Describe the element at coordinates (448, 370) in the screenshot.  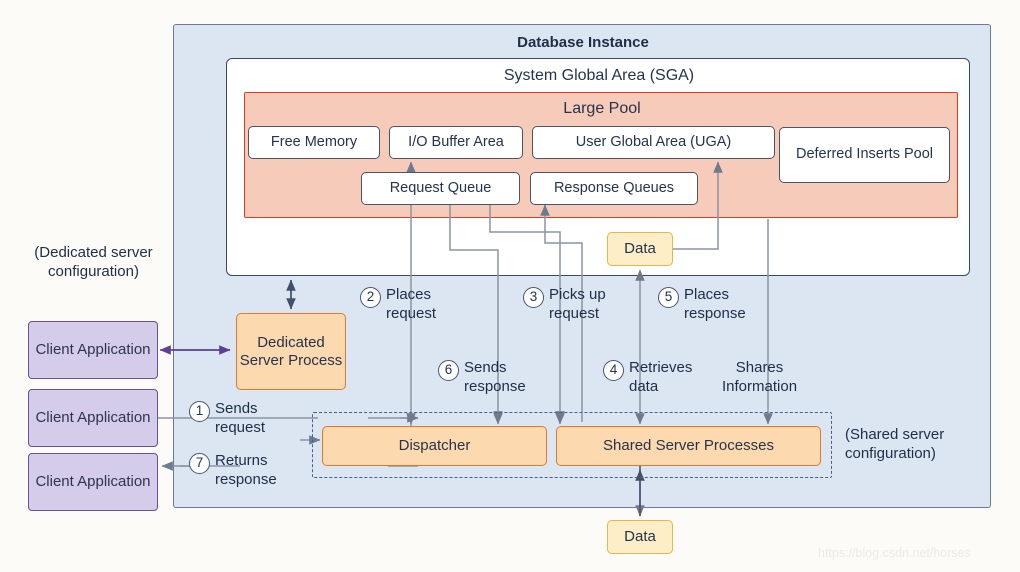
I see `step-6-number: 6` at that location.